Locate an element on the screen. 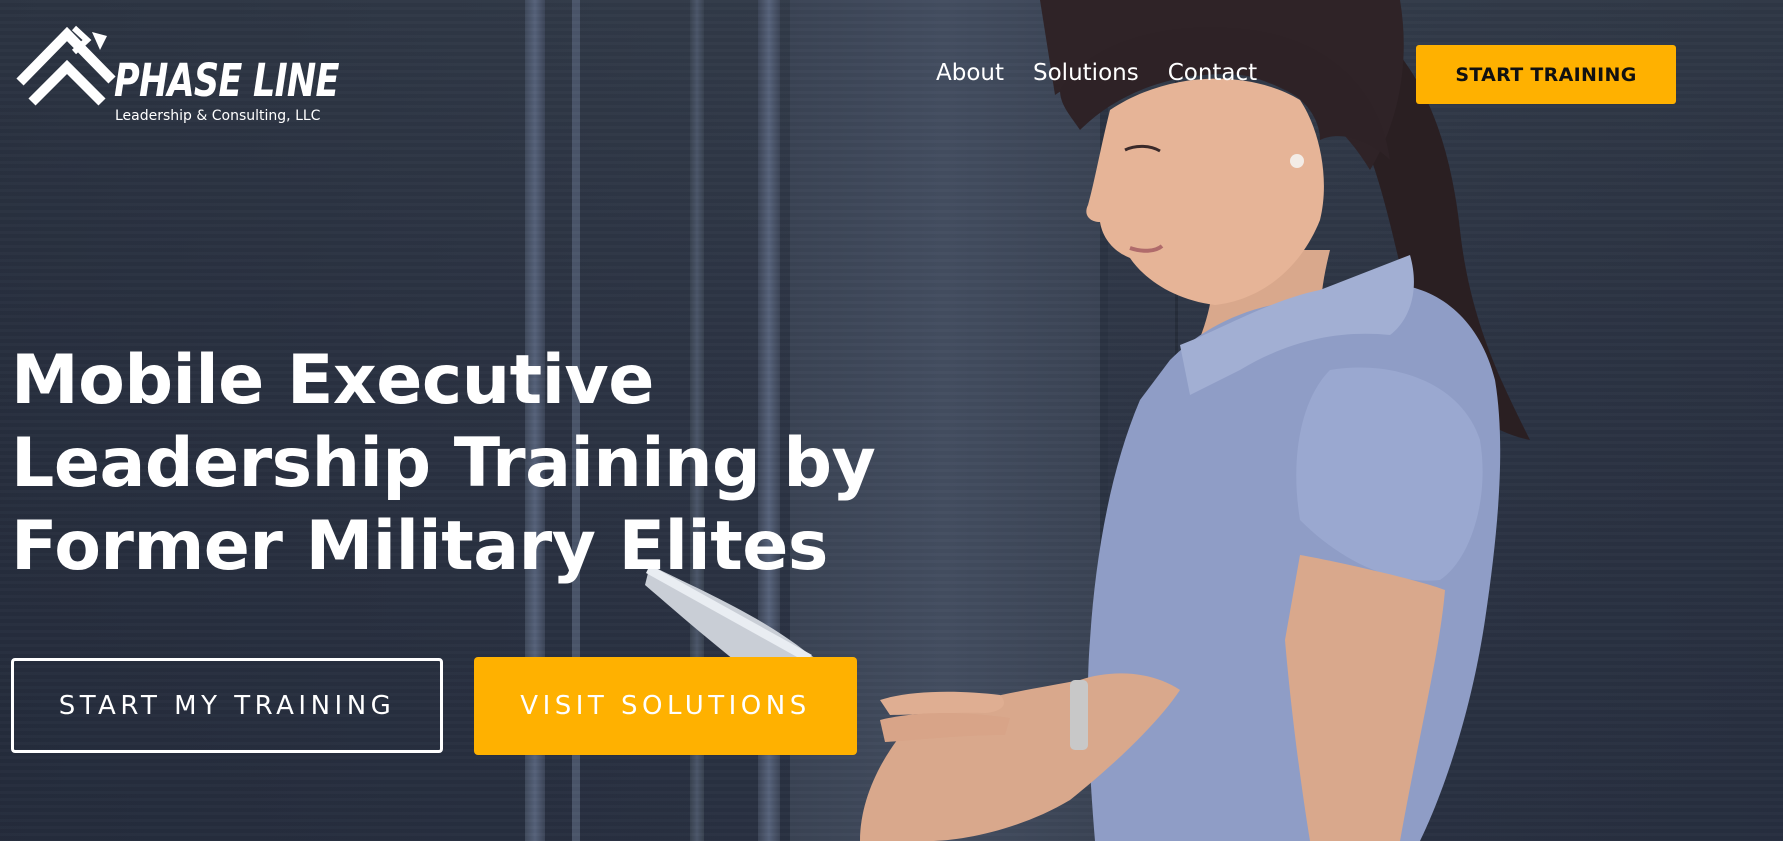  brand-tagline: Leadership & Consulting, LLC is located at coordinates (218, 116).